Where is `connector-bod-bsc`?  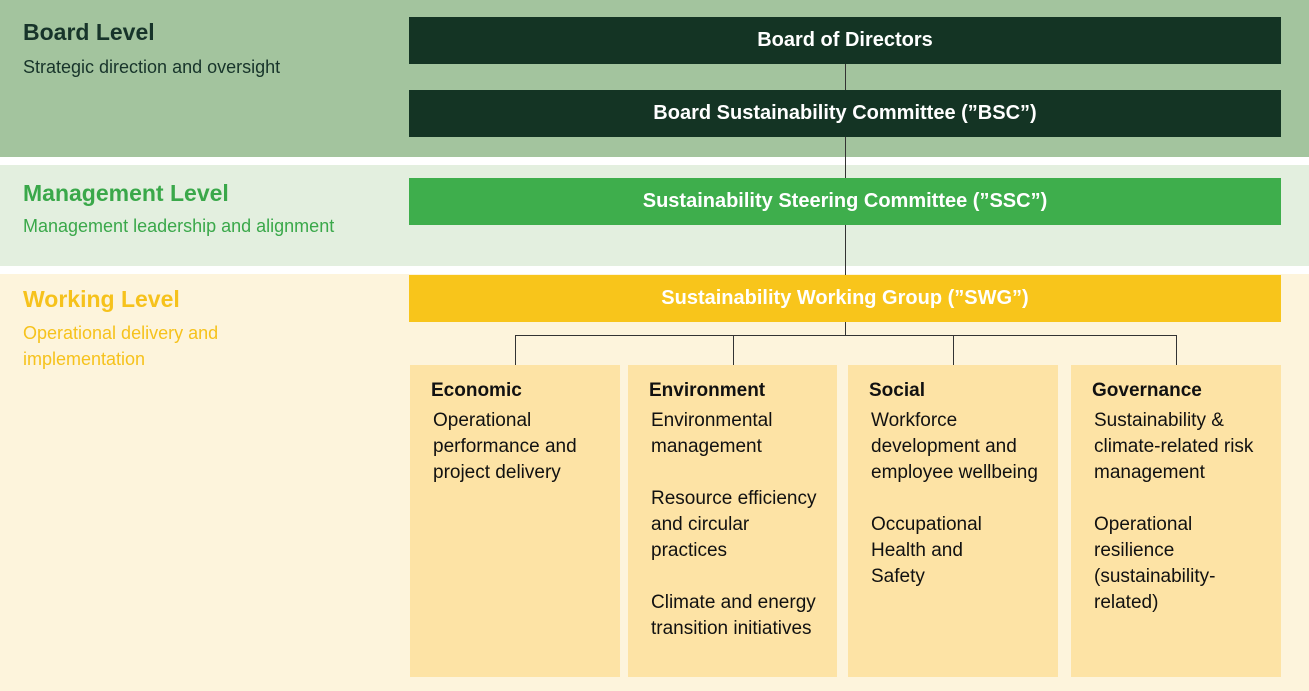
connector-bod-bsc is located at coordinates (845, 77).